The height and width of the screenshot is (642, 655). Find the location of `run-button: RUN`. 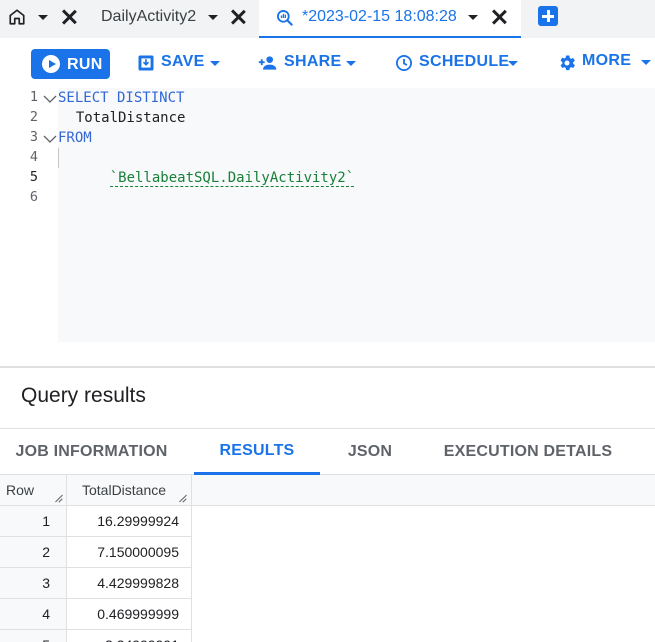

run-button: RUN is located at coordinates (70, 64).